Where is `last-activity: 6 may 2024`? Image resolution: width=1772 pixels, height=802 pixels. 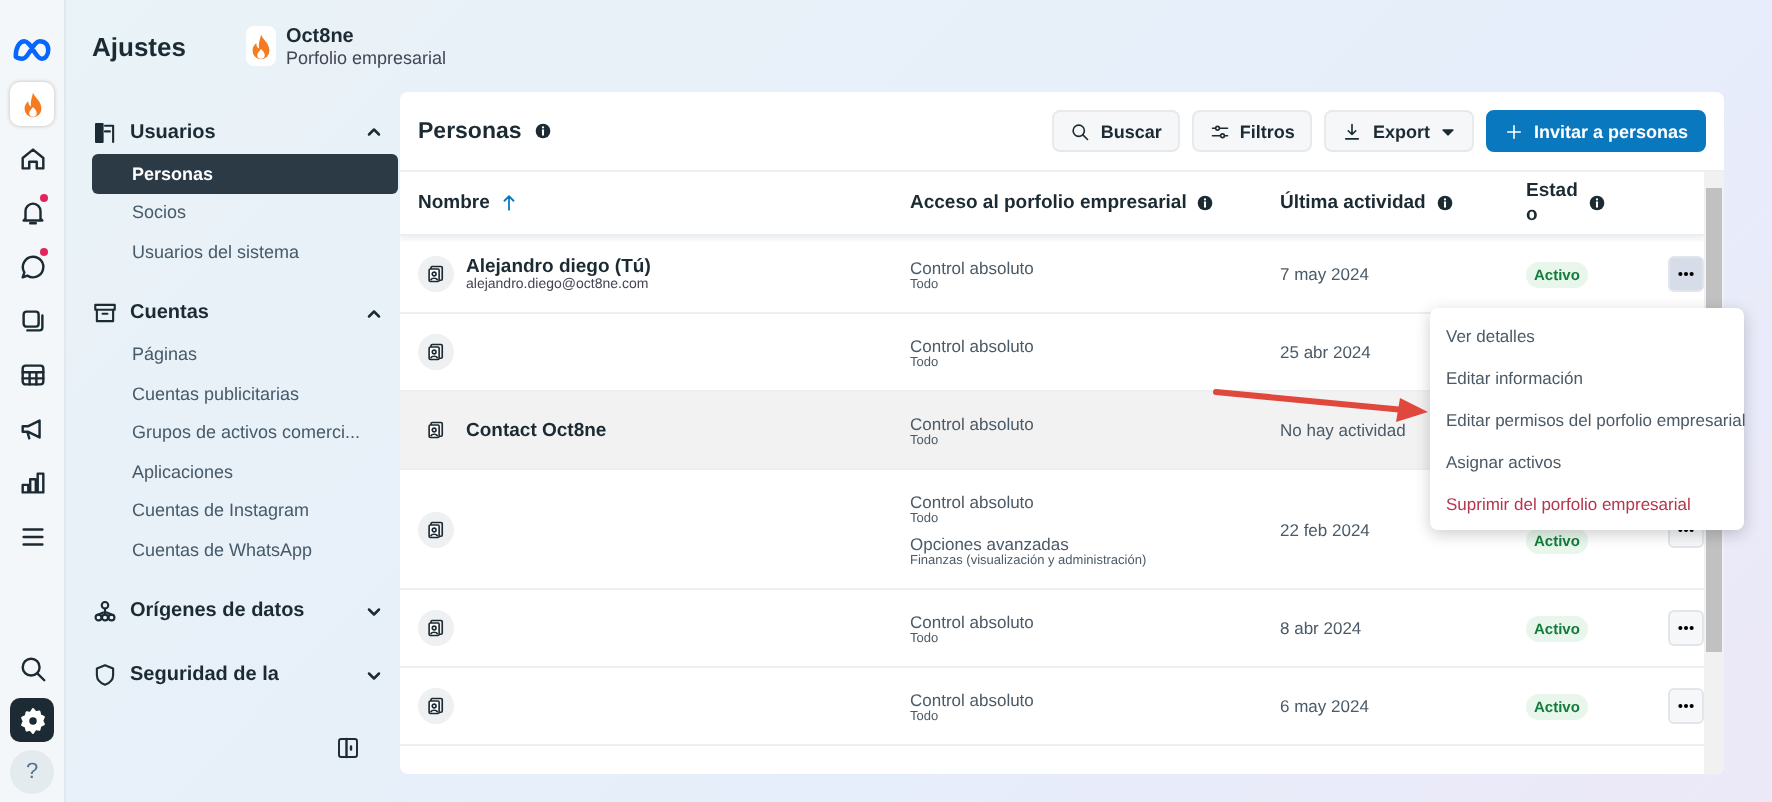 last-activity: 6 may 2024 is located at coordinates (1325, 706).